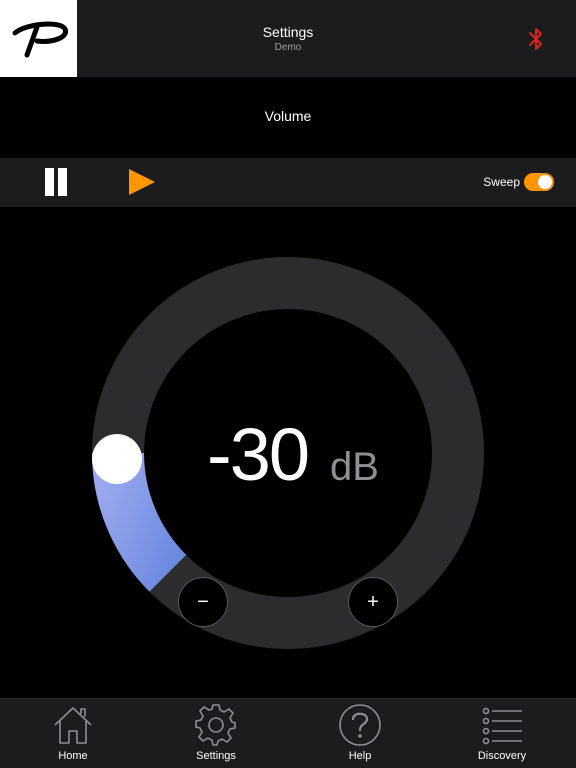  I want to click on pause-button, so click(56, 183).